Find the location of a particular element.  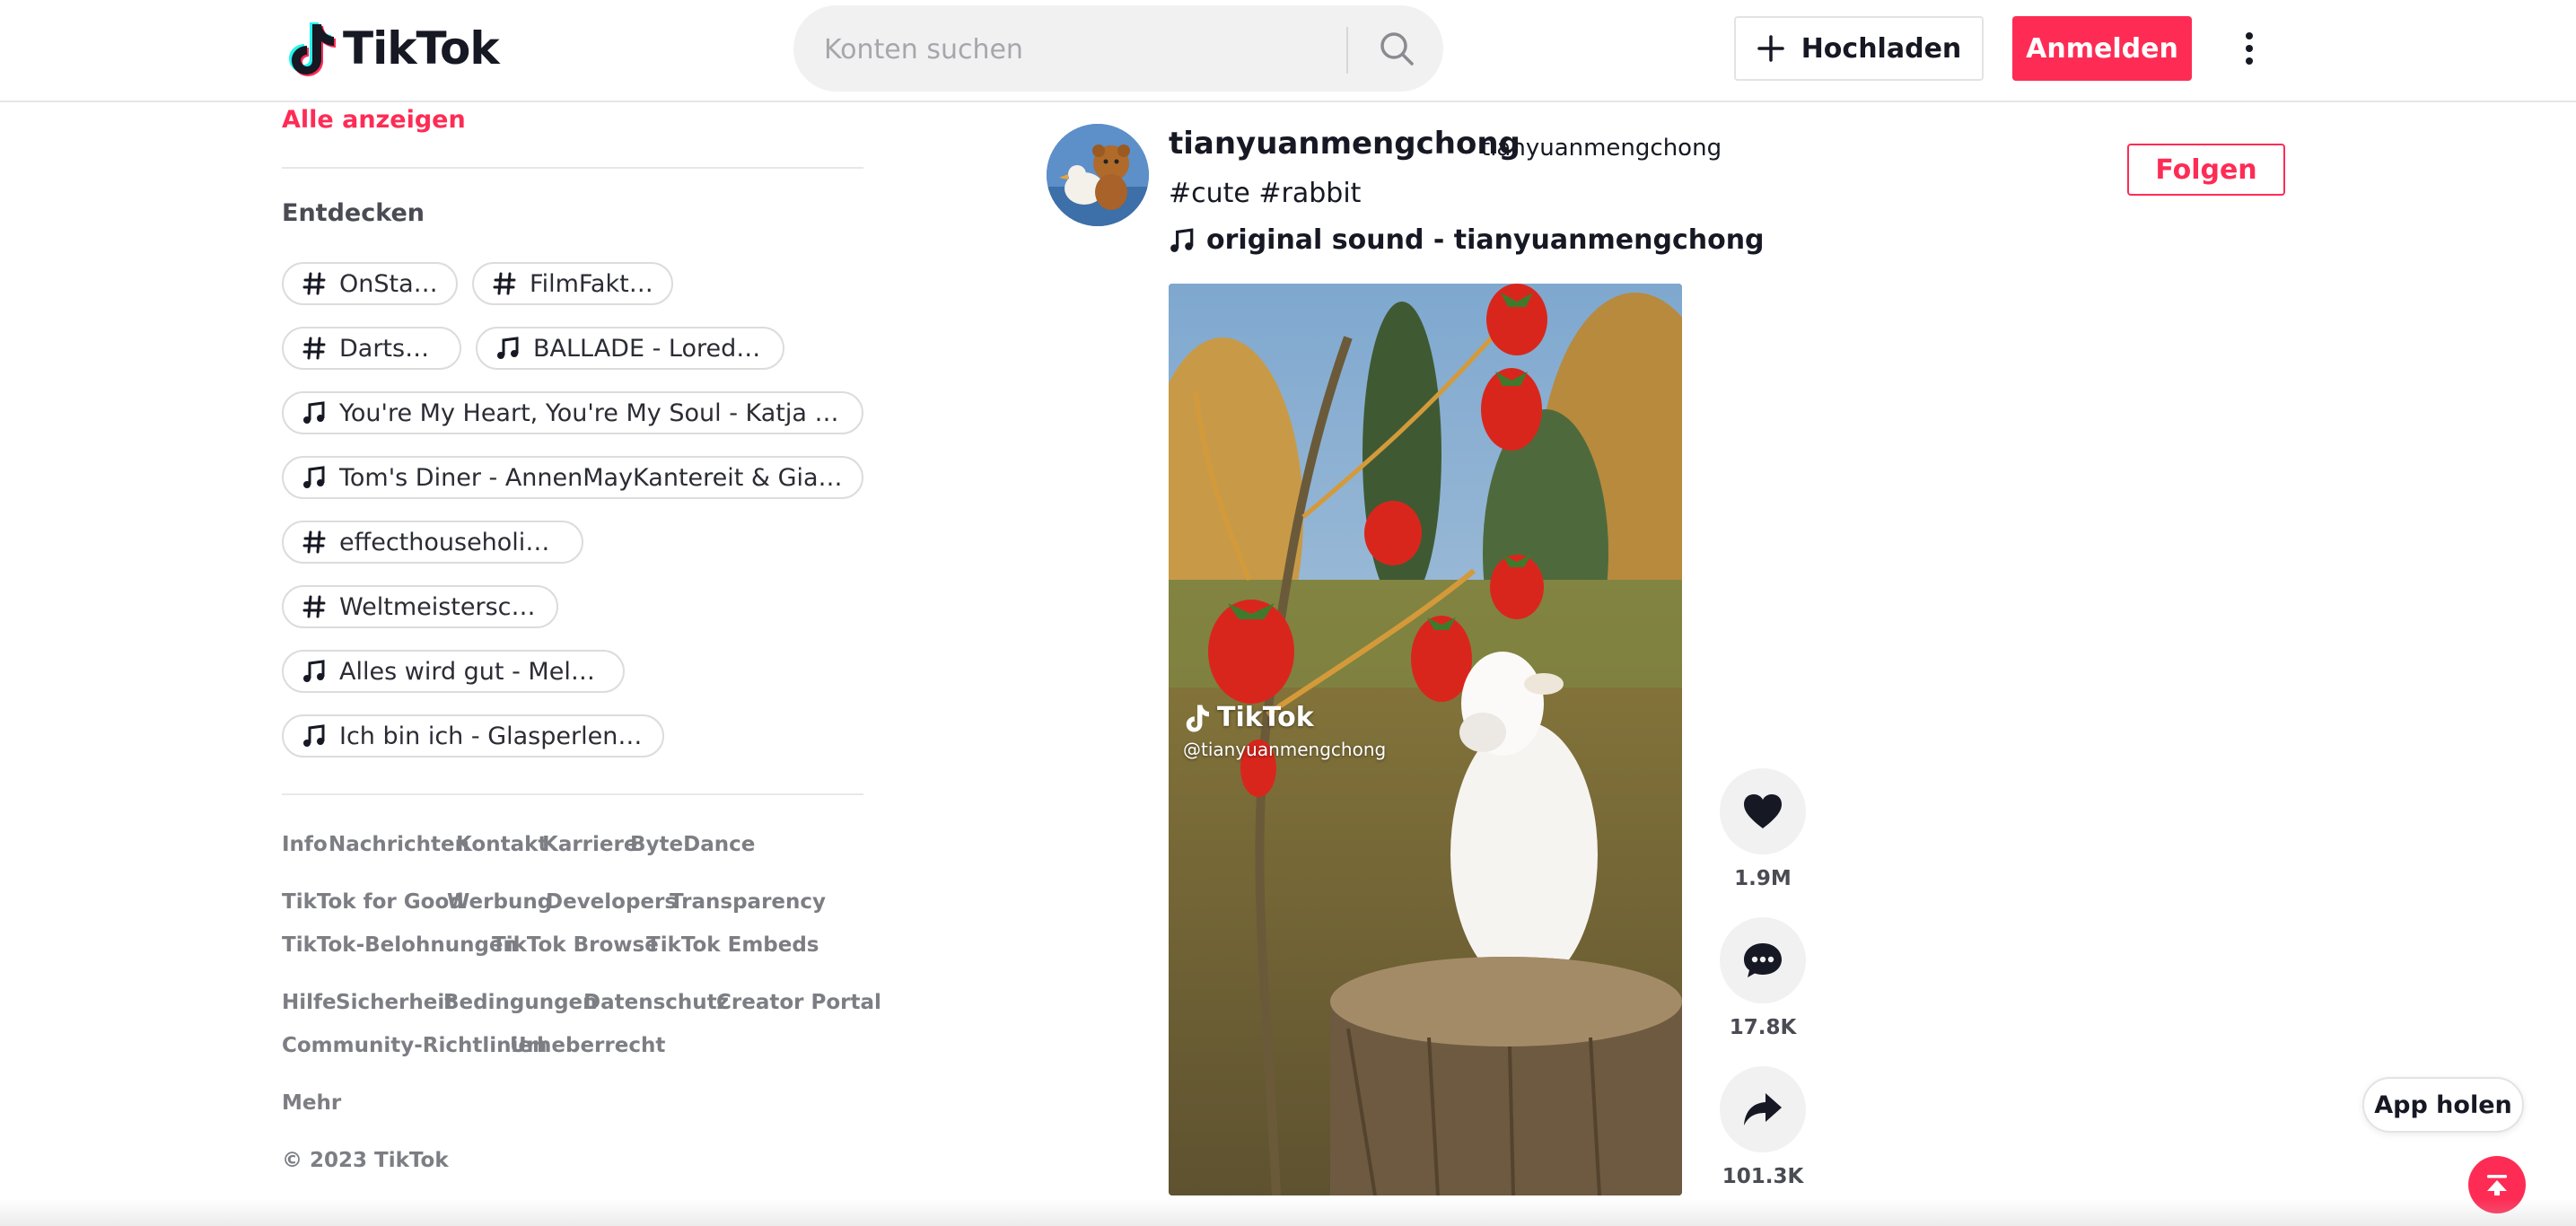

author-avatar is located at coordinates (1098, 175).